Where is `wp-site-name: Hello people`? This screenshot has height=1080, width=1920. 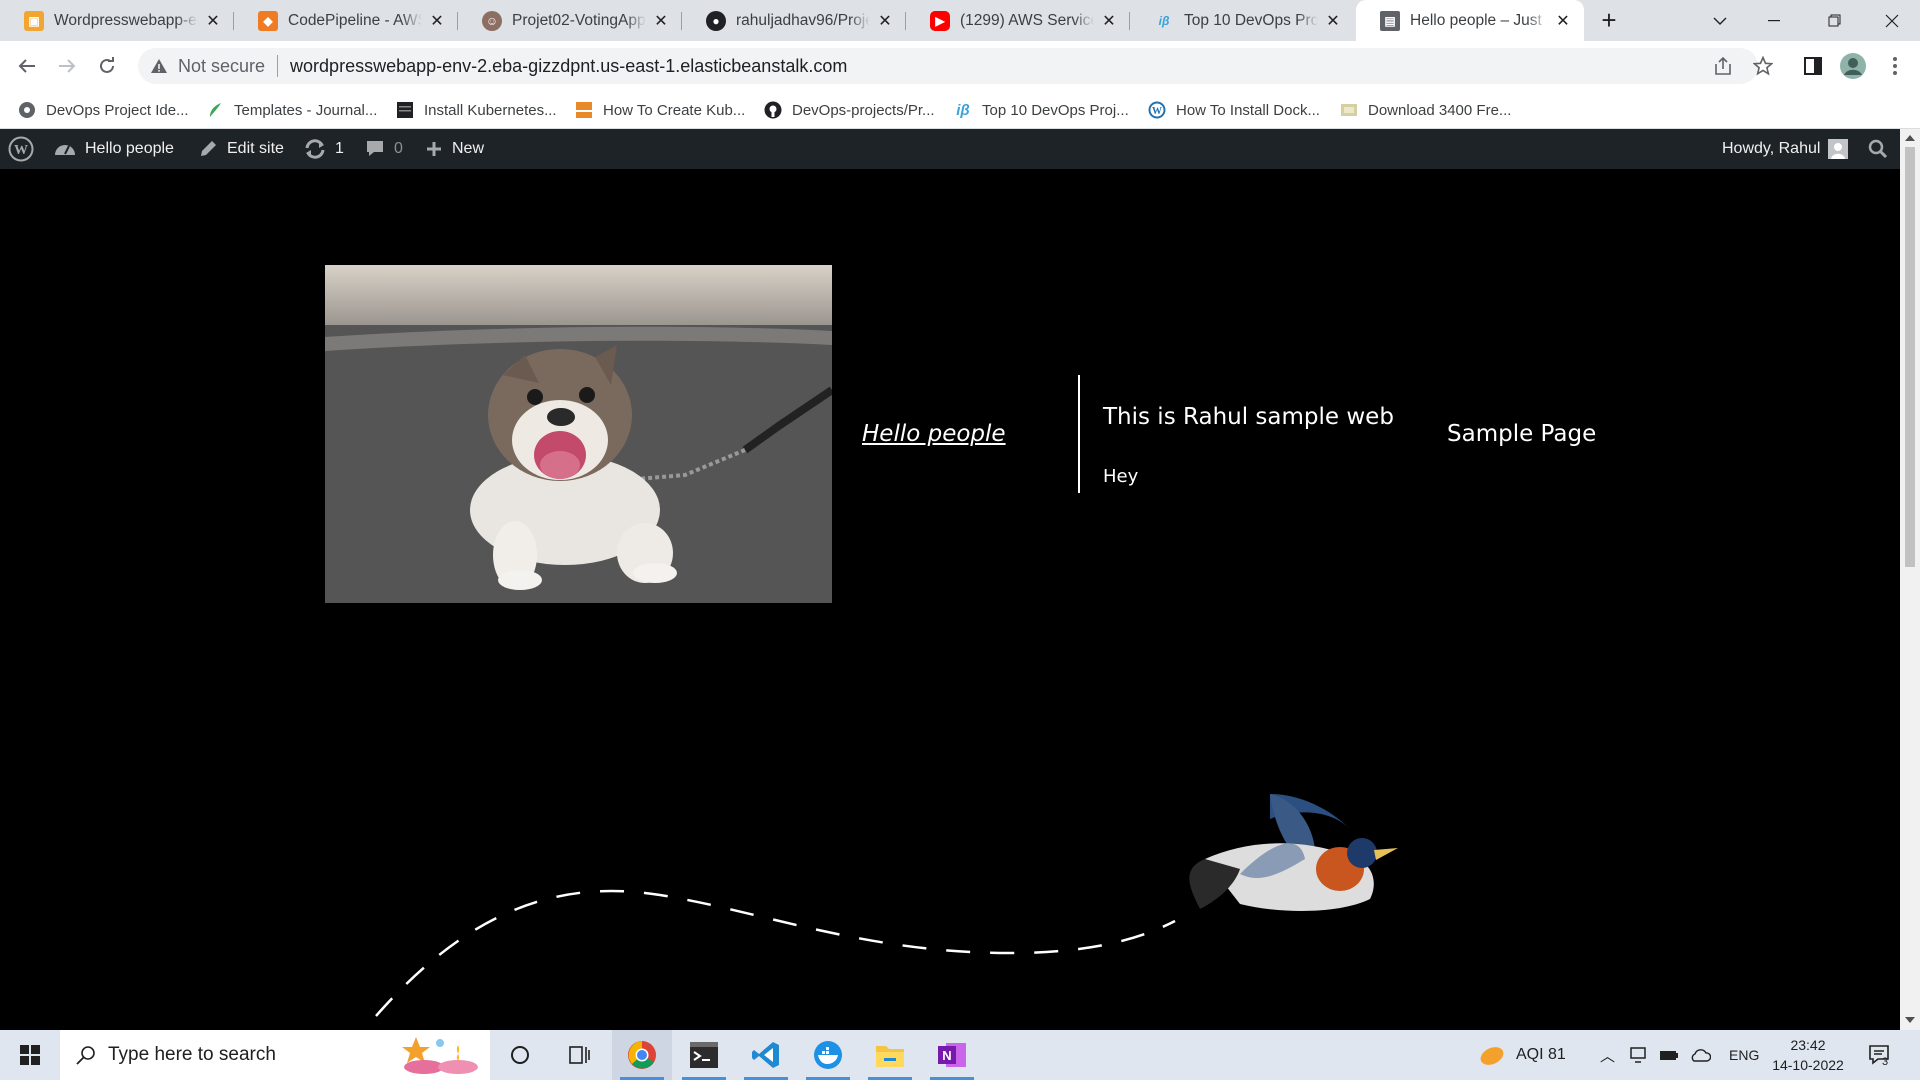
wp-site-name: Hello people is located at coordinates (114, 149).